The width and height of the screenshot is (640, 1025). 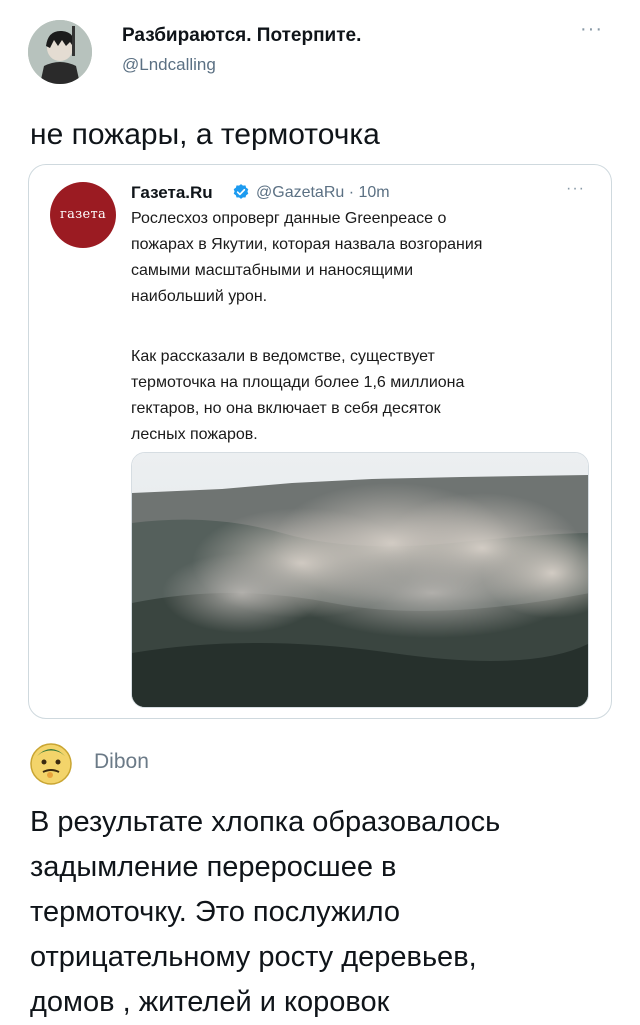 I want to click on quoted-more-options-icon: ···, so click(x=575, y=189).